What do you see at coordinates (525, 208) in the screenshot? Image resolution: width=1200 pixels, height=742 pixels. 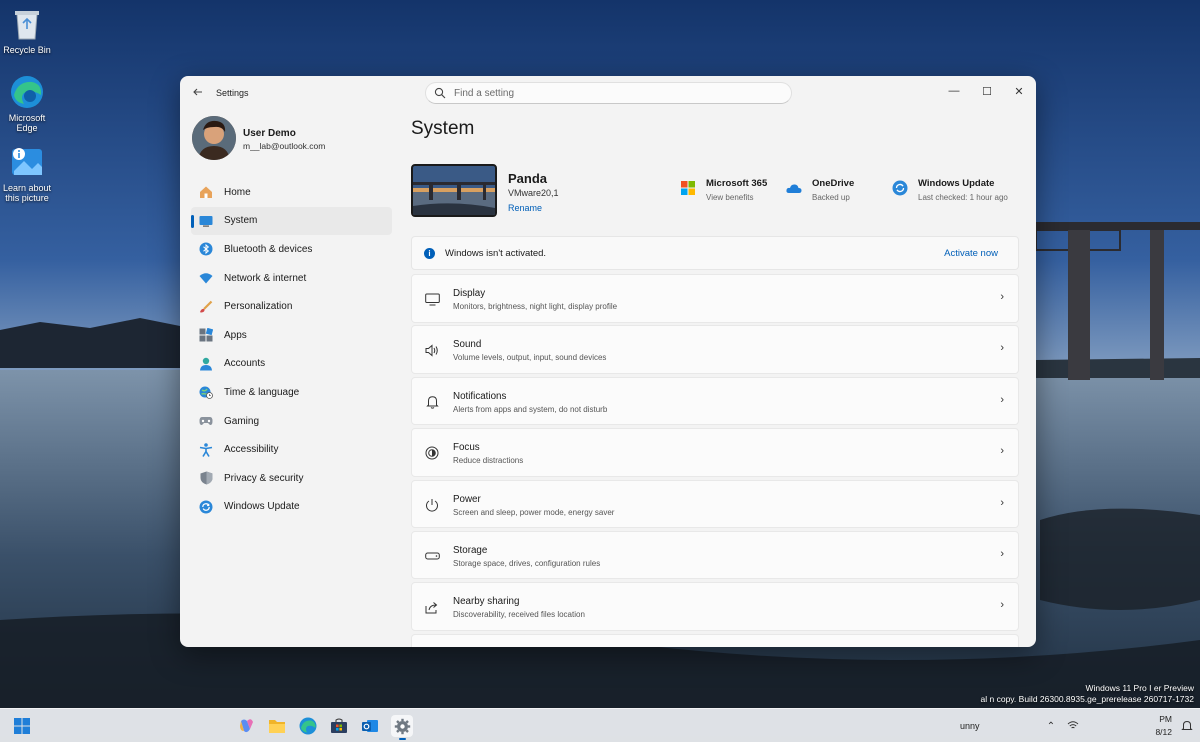 I see `rename-link: Rename` at bounding box center [525, 208].